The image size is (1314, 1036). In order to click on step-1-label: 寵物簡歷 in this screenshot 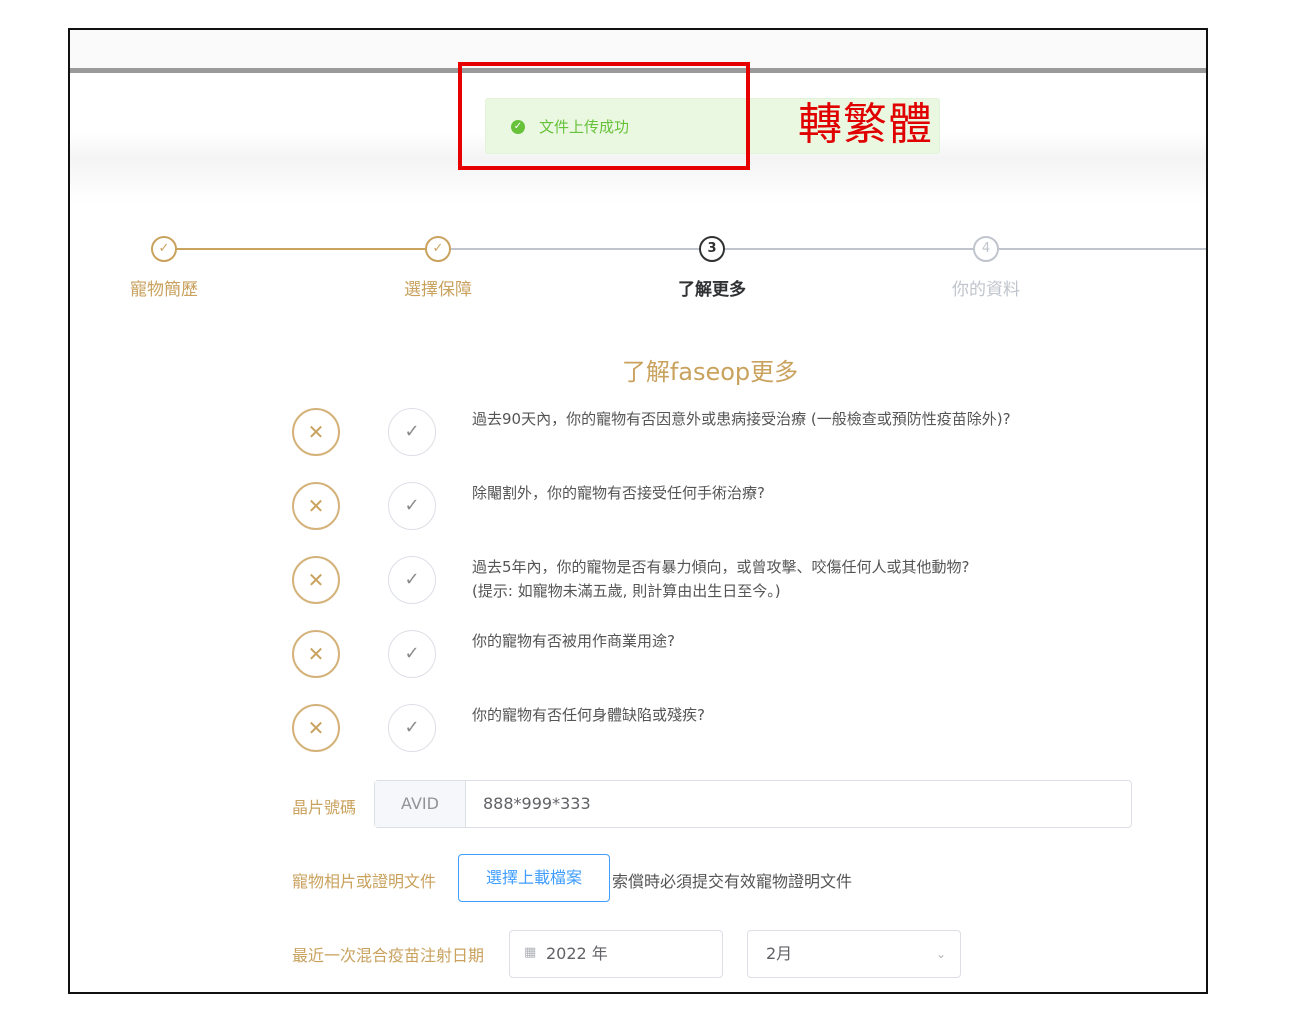, I will do `click(164, 290)`.